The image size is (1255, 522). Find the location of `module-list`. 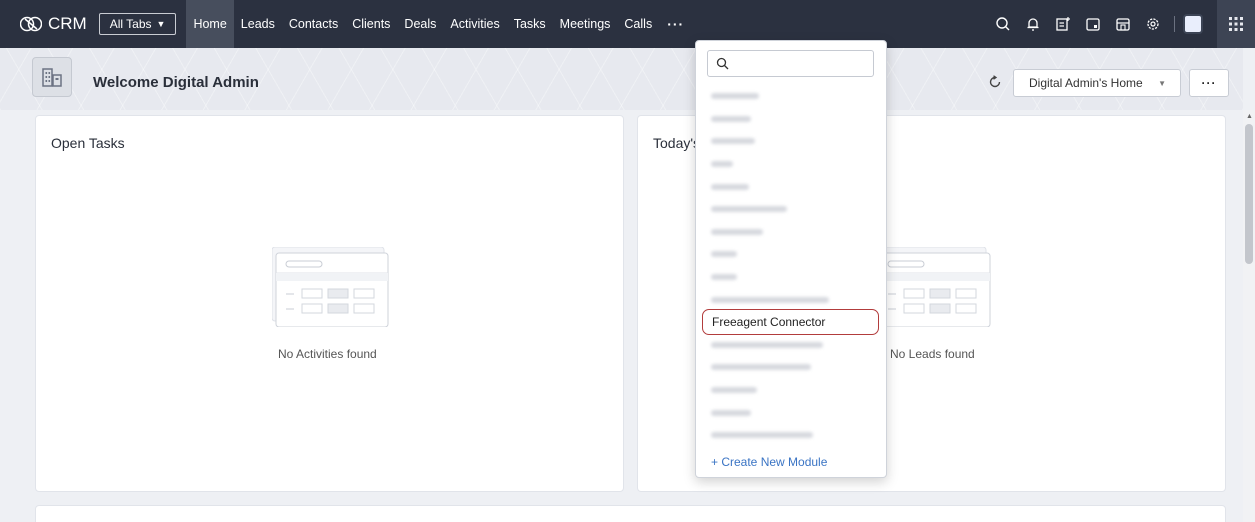

module-list is located at coordinates (791, 266).